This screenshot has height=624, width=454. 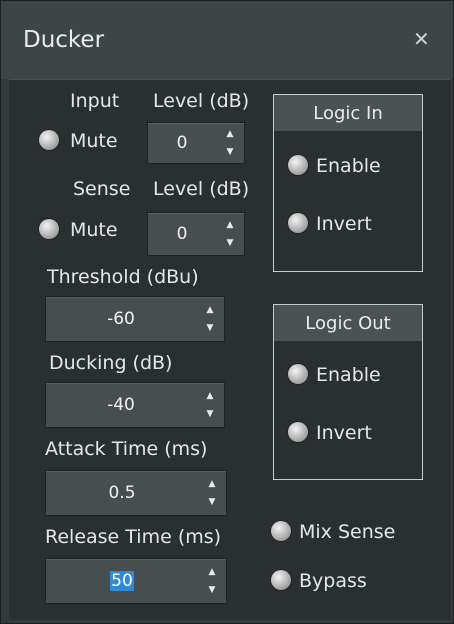 I want to click on bypass-led, so click(x=281, y=580).